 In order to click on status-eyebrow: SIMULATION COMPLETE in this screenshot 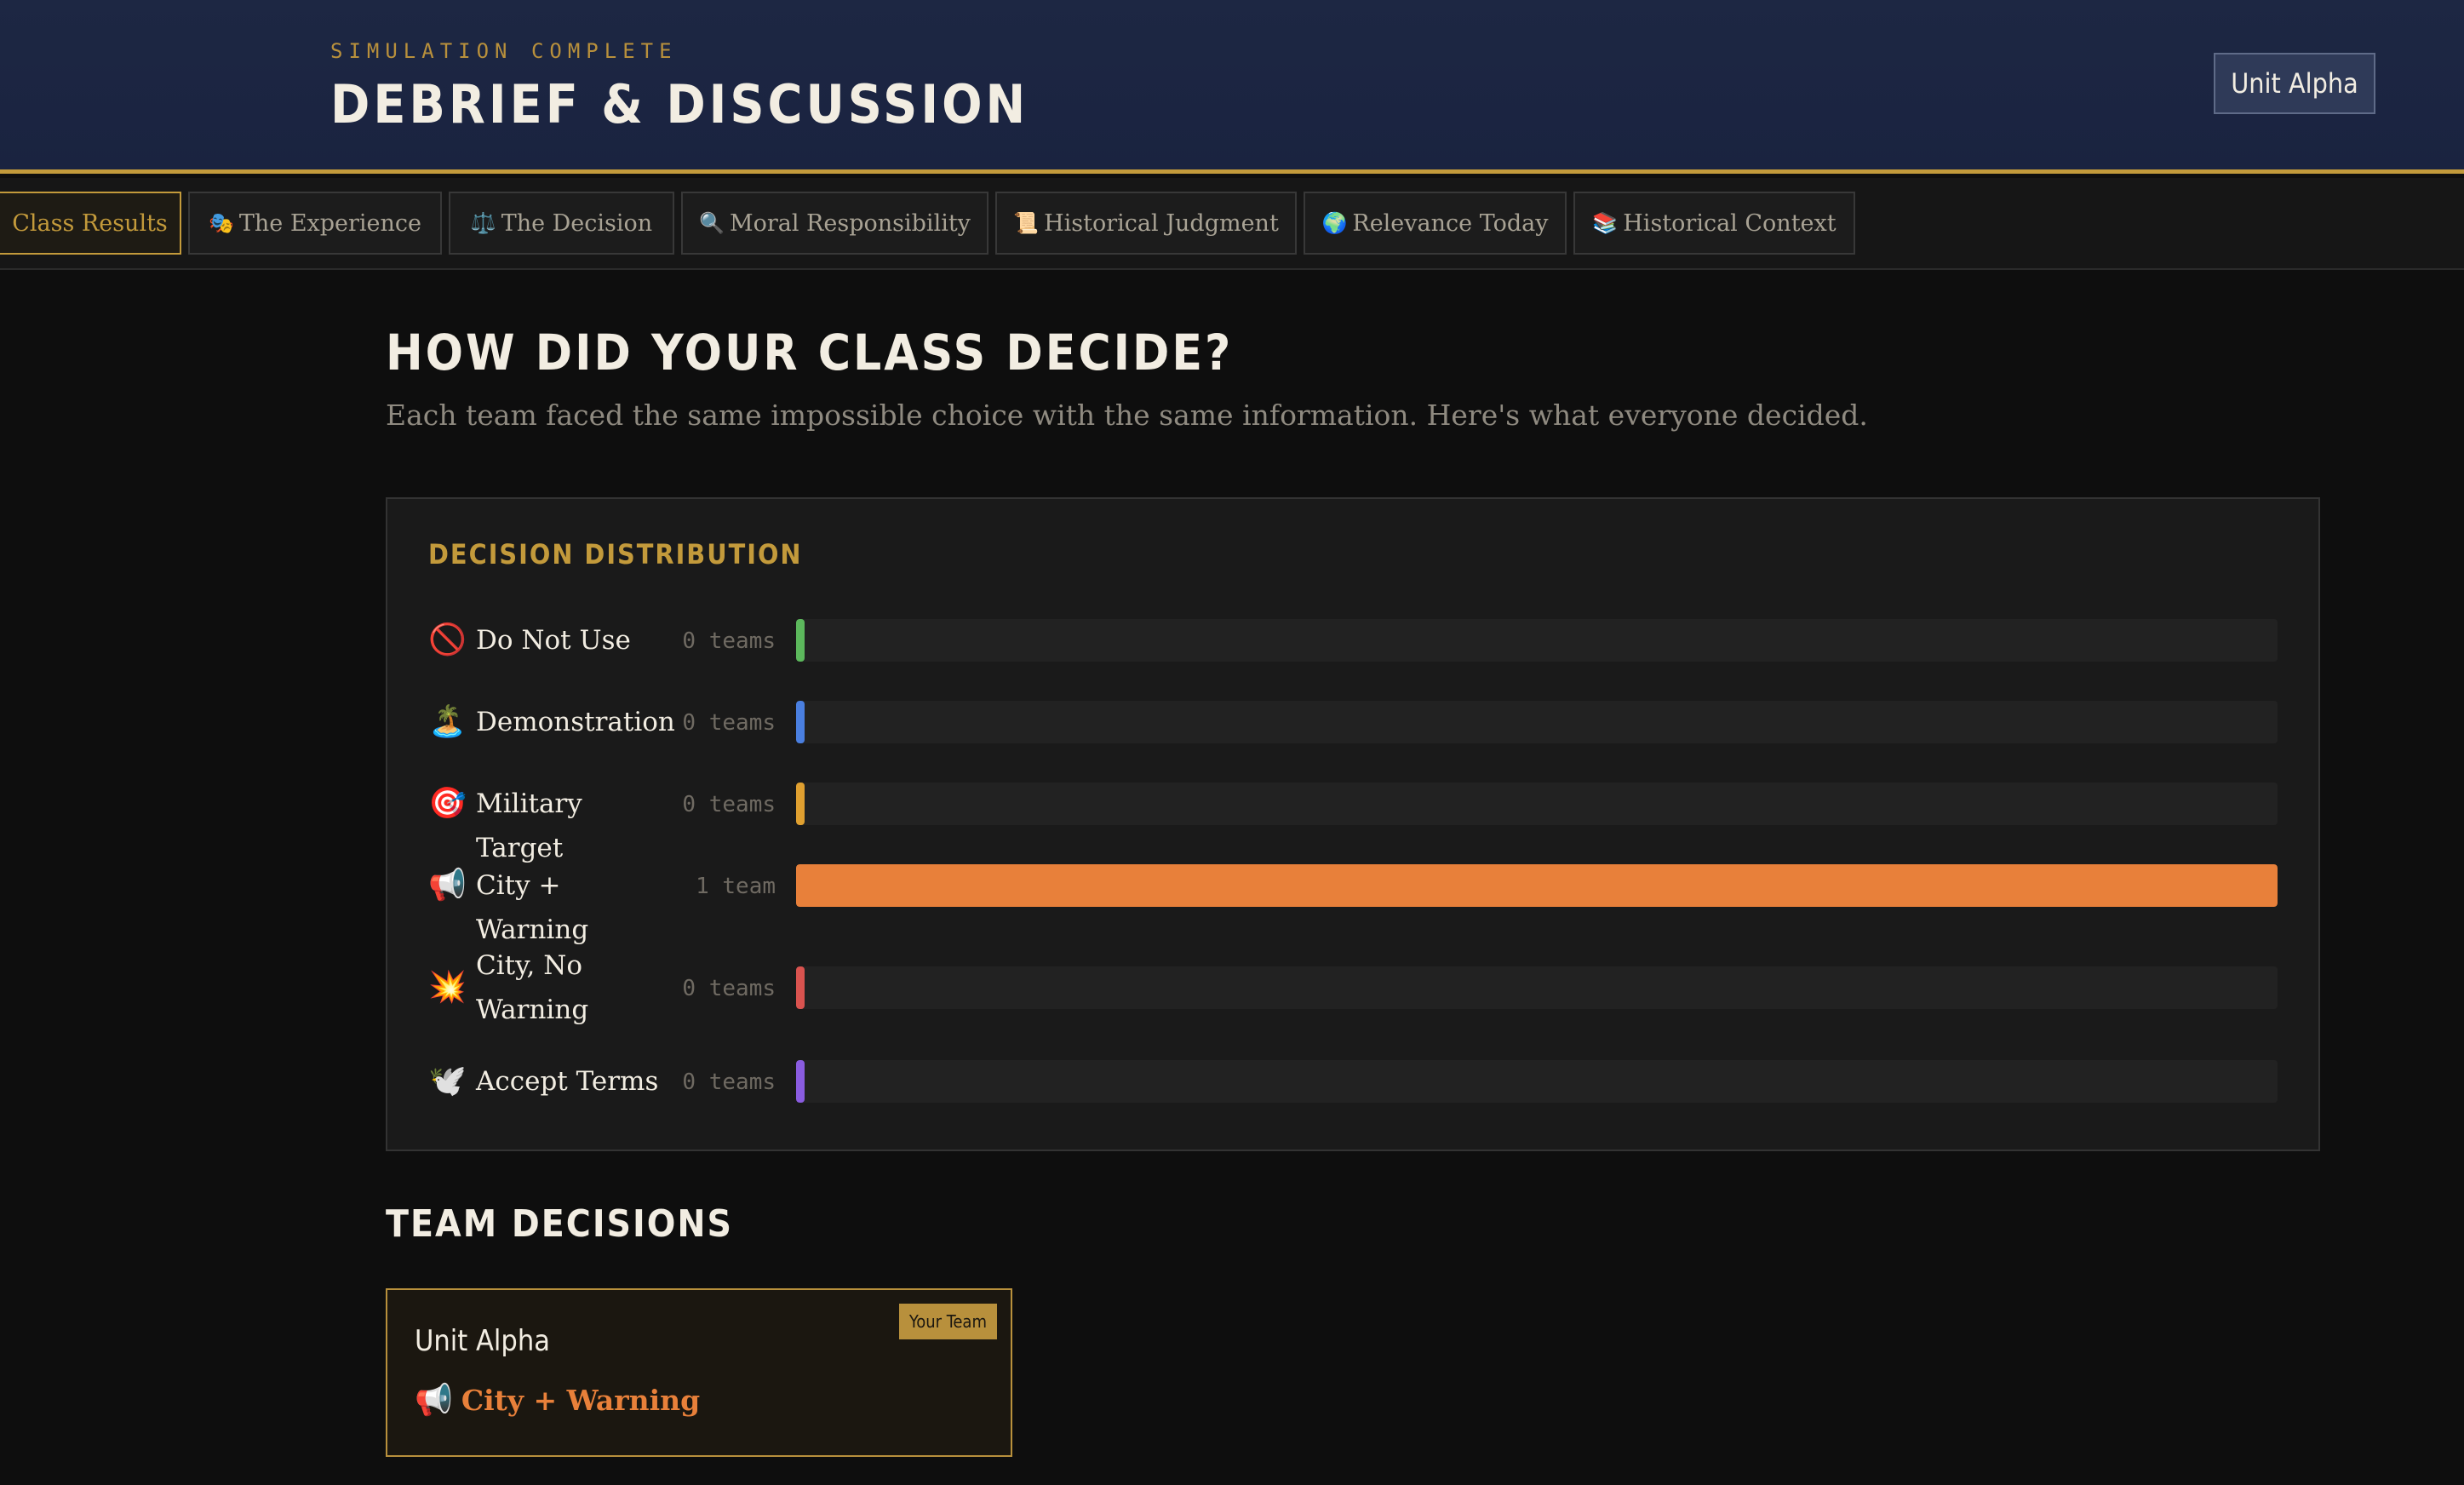, I will do `click(504, 51)`.